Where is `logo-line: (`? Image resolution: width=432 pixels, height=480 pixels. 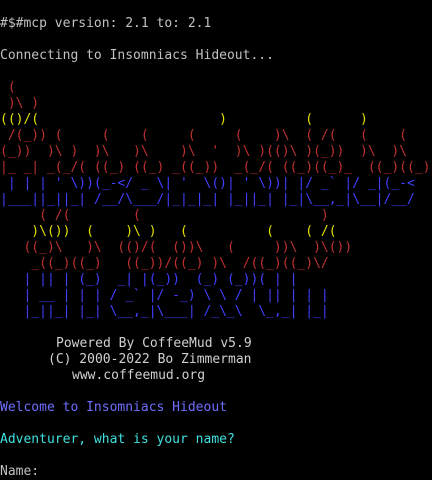
logo-line: ( is located at coordinates (8, 87).